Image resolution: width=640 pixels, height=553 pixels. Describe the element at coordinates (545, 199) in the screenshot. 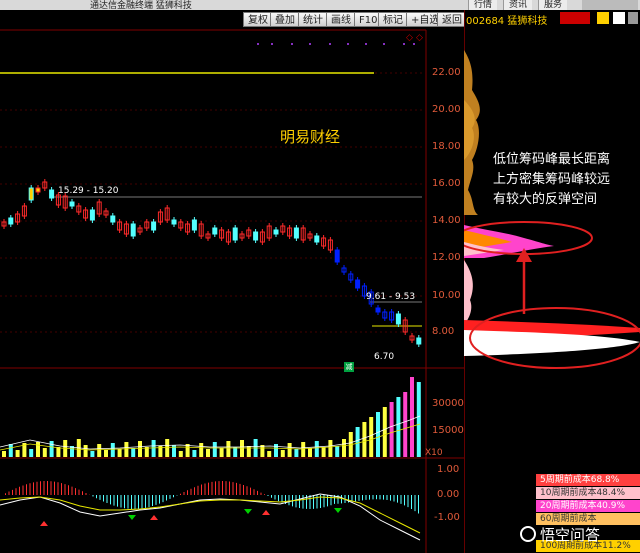

I see `note-line: 有较大的反弹空间` at that location.